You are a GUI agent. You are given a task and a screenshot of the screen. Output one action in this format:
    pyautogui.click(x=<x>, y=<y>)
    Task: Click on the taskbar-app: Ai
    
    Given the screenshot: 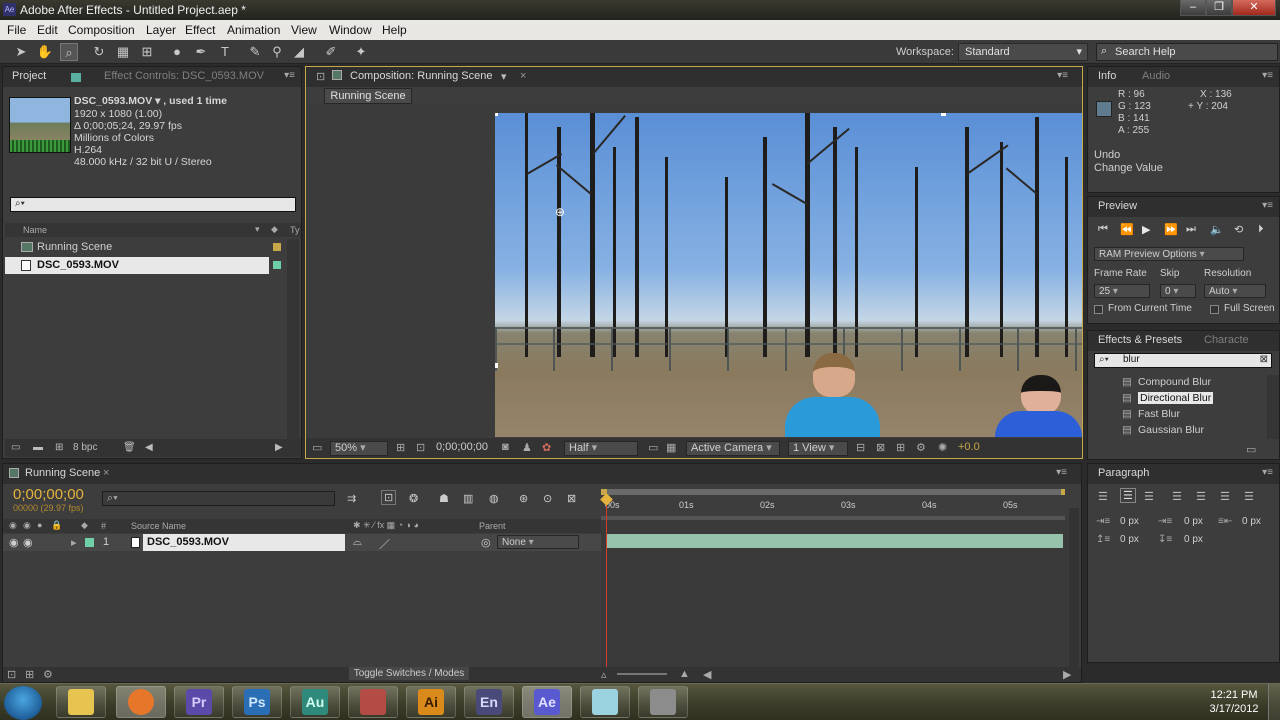 What is the action you would take?
    pyautogui.click(x=431, y=702)
    